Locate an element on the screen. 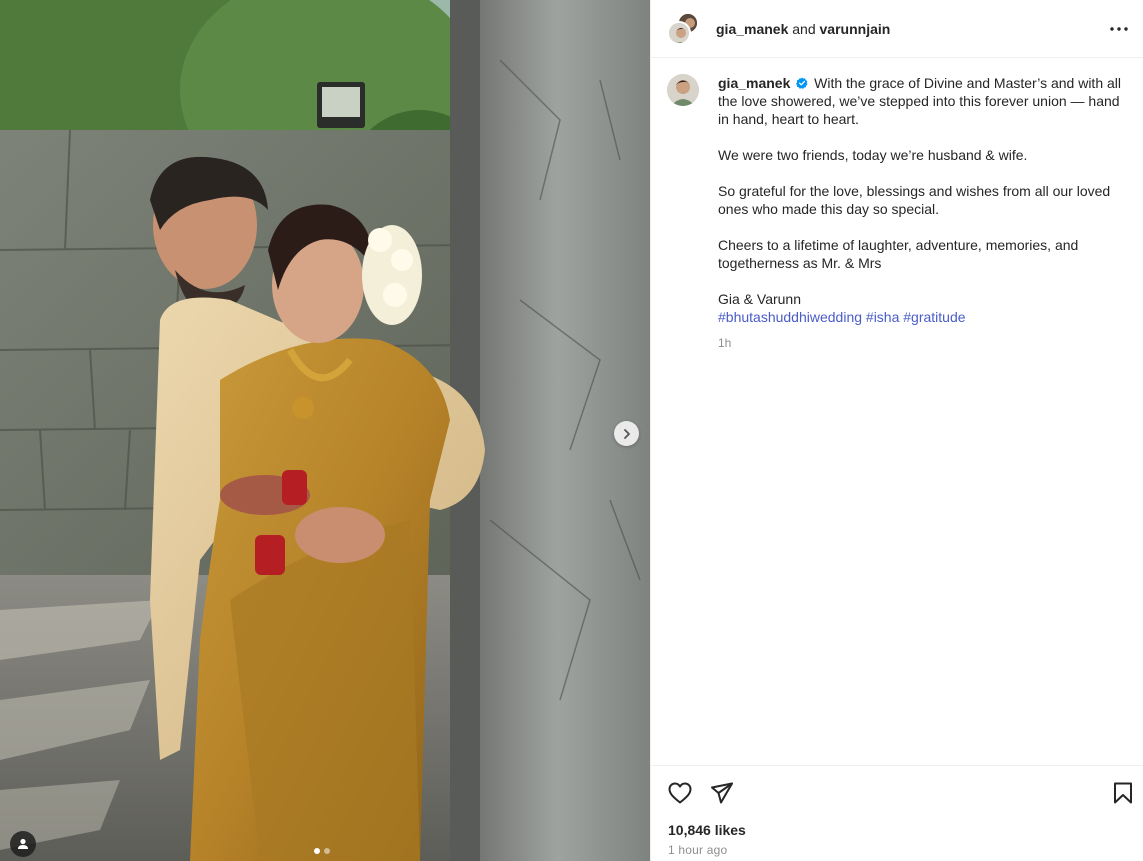 This screenshot has width=1143, height=861. paper-plane-icon is located at coordinates (722, 793).